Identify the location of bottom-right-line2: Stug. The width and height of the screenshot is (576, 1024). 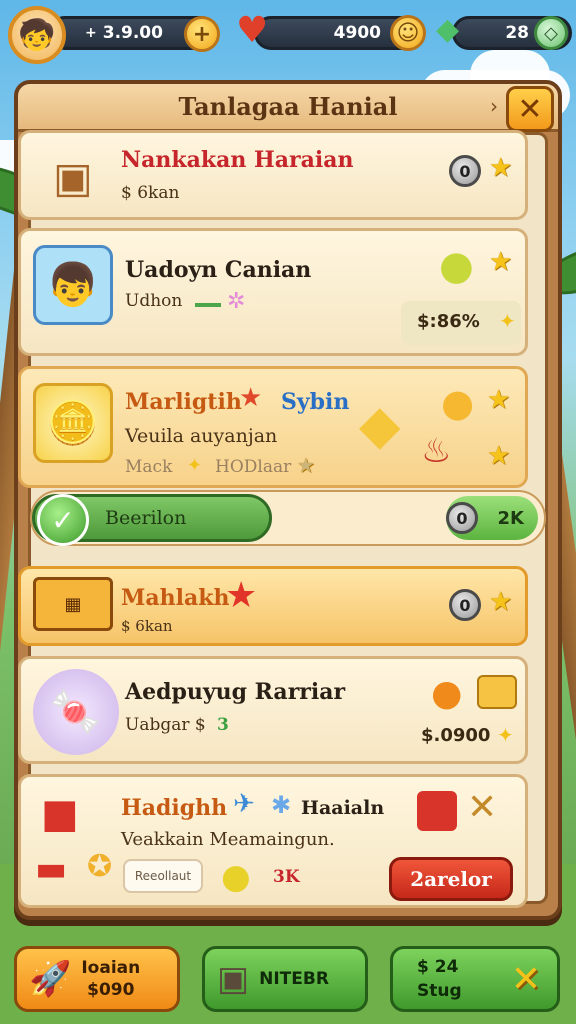
(439, 991).